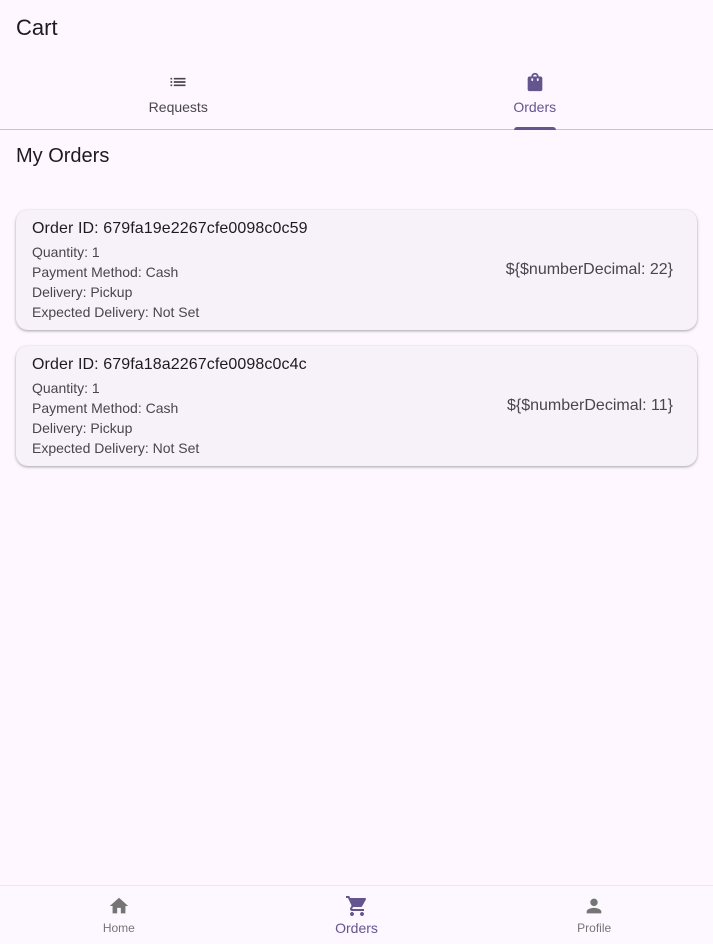  I want to click on order-price: ${$numberDecimal: 22}, so click(589, 269).